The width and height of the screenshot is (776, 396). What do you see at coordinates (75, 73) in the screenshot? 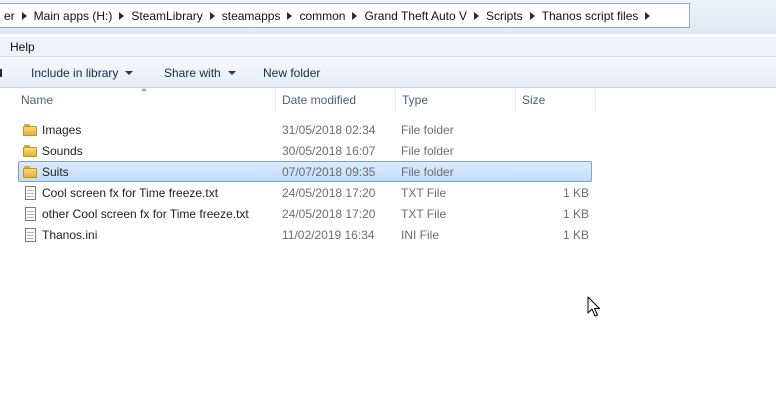
I see `include-in-library-label: Include in library` at bounding box center [75, 73].